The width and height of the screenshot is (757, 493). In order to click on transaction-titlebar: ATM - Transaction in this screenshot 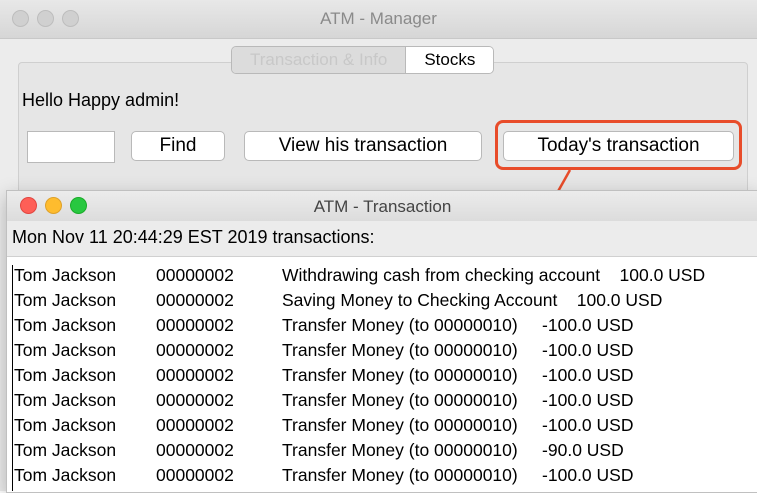, I will do `click(382, 206)`.